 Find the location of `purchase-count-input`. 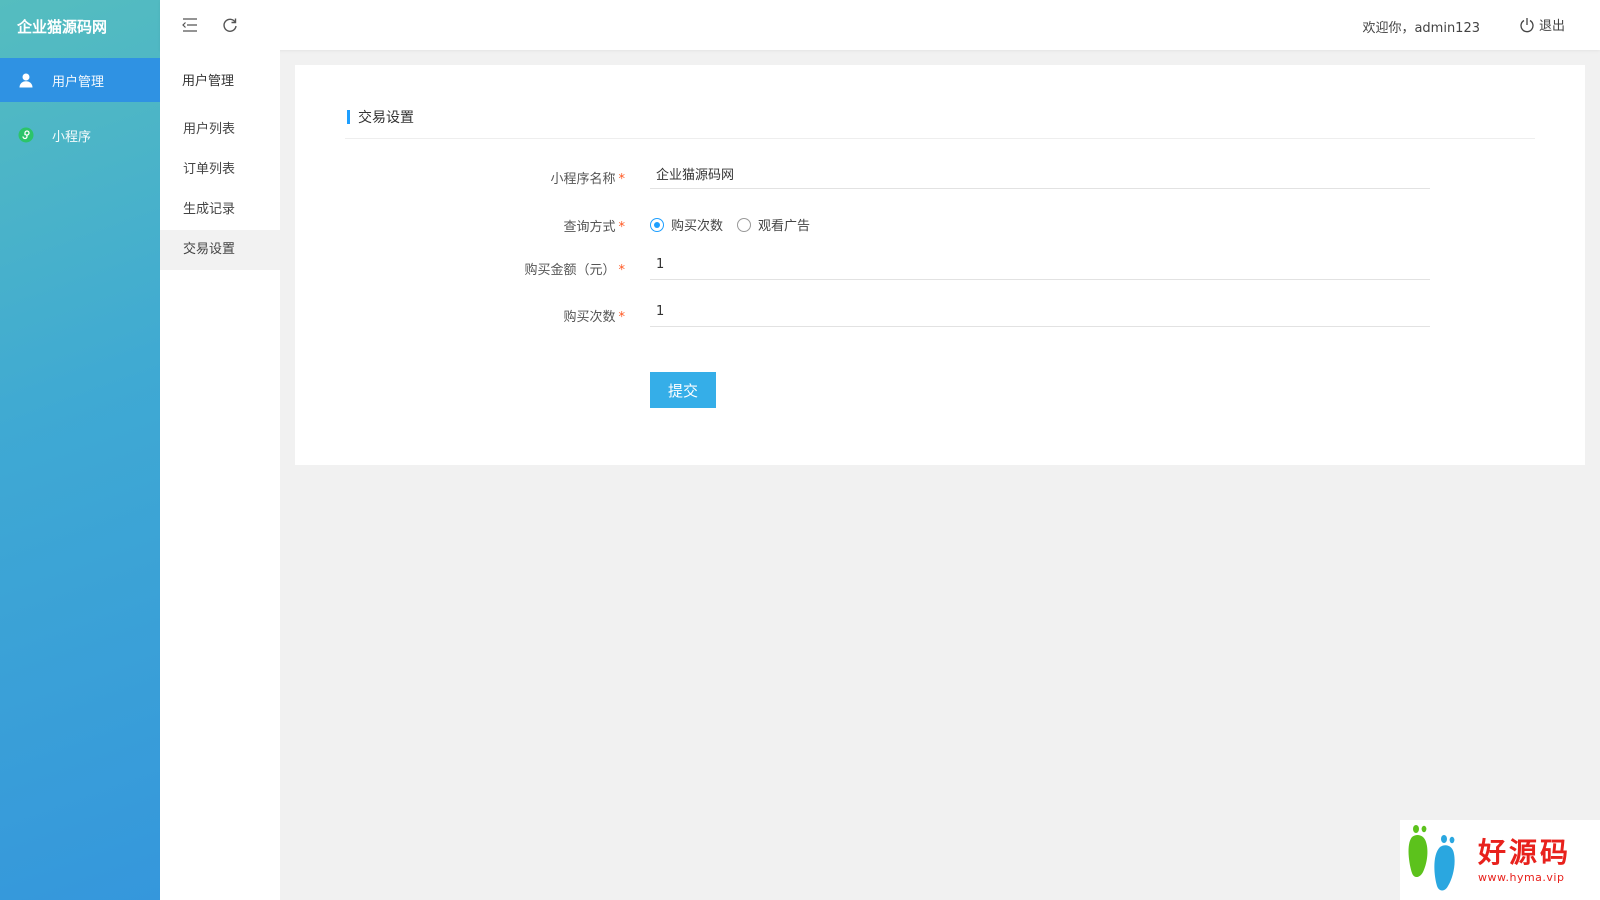

purchase-count-input is located at coordinates (1040, 312).